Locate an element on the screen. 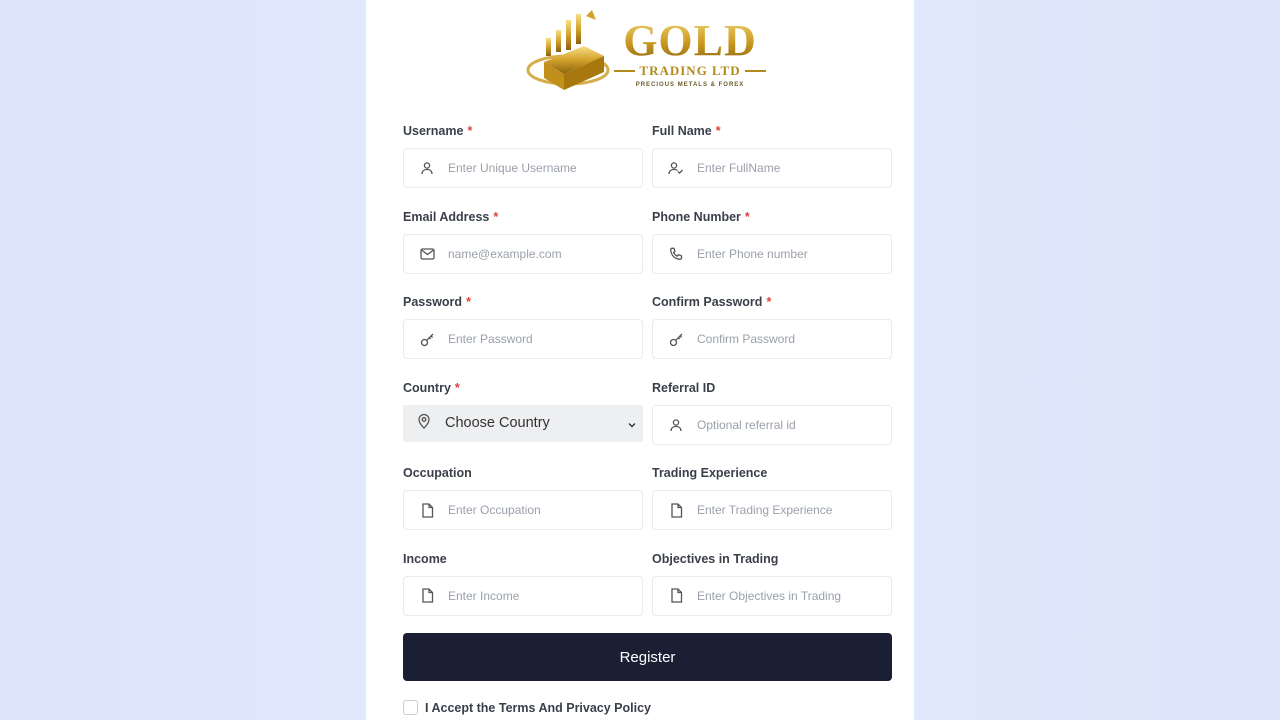 The image size is (1280, 720). referral-input-box is located at coordinates (772, 424).